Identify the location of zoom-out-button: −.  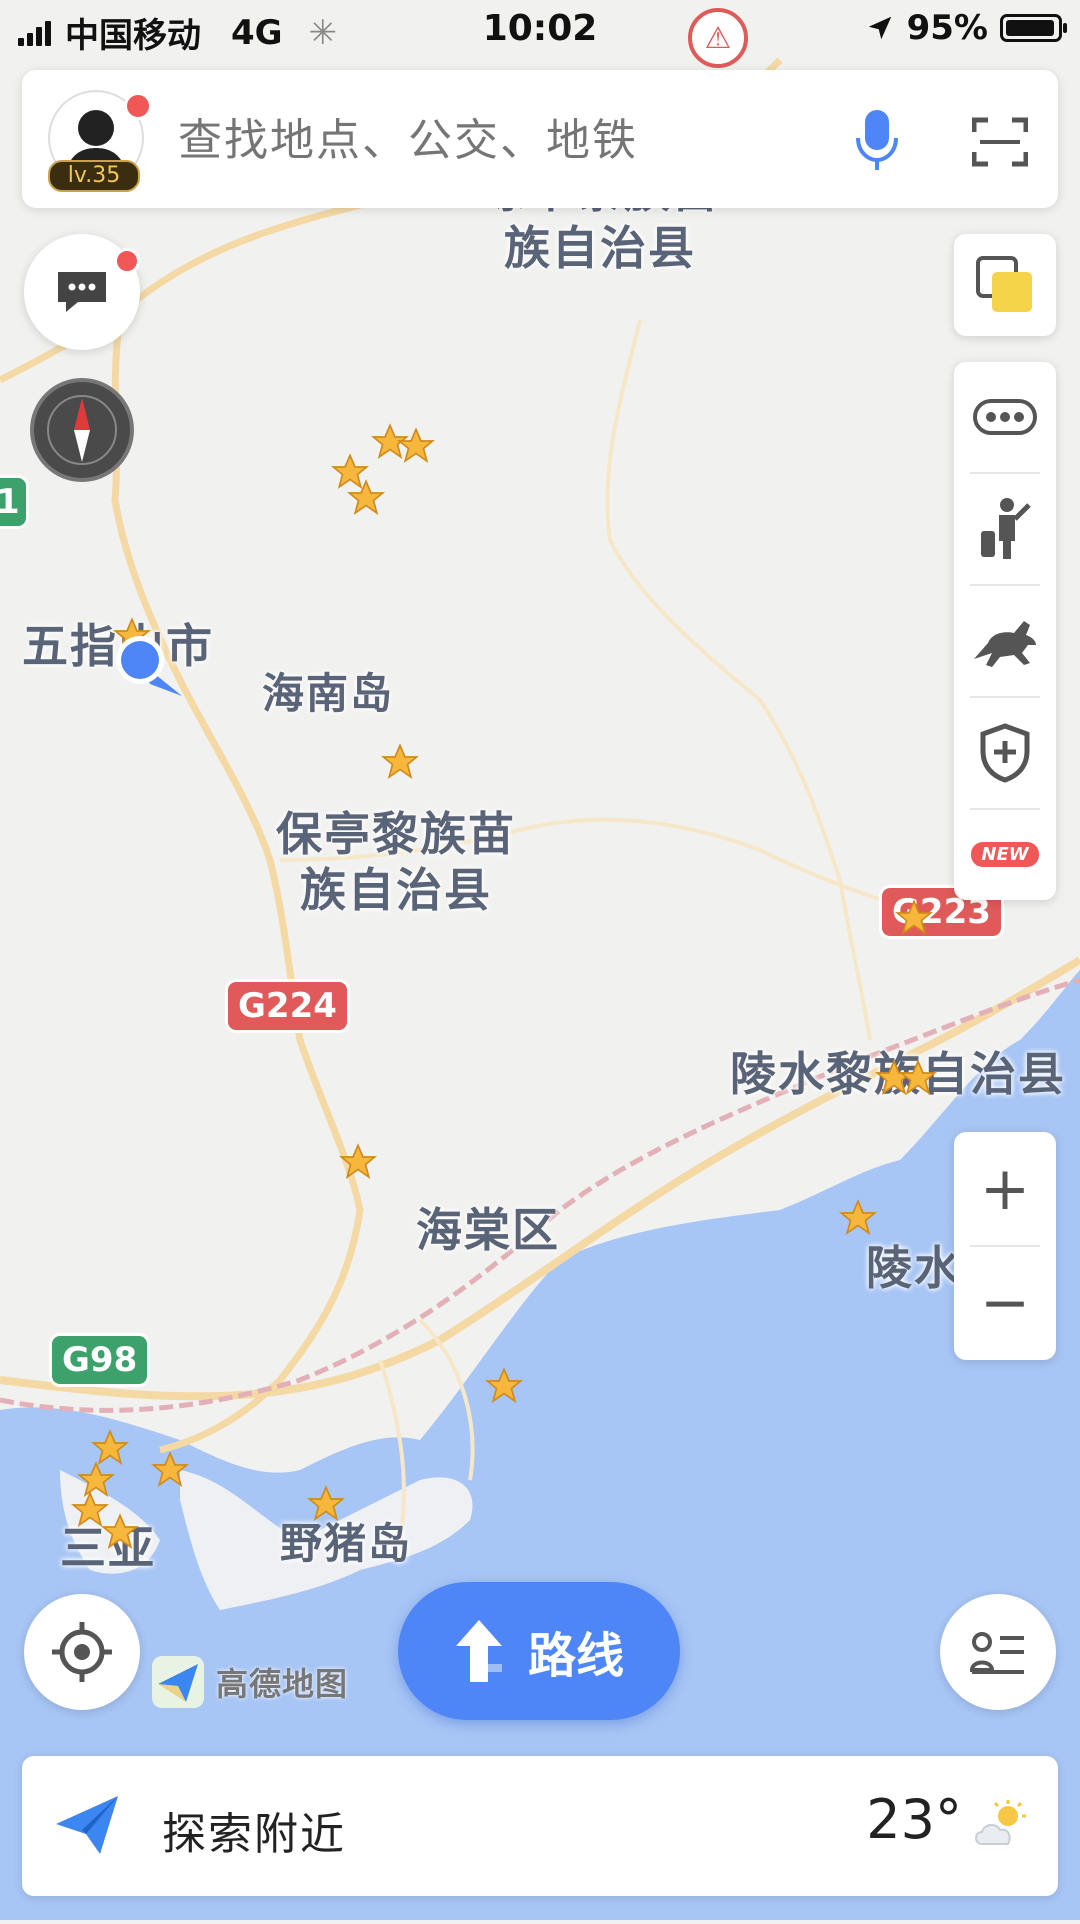
(1005, 1303).